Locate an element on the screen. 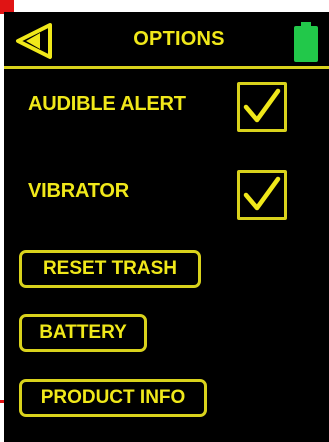  vibrator-label: VIBRATOR is located at coordinates (78, 191).